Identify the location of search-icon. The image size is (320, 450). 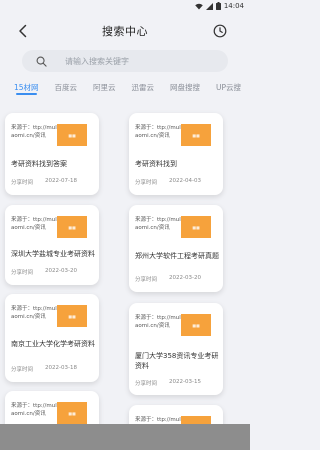
(41, 61).